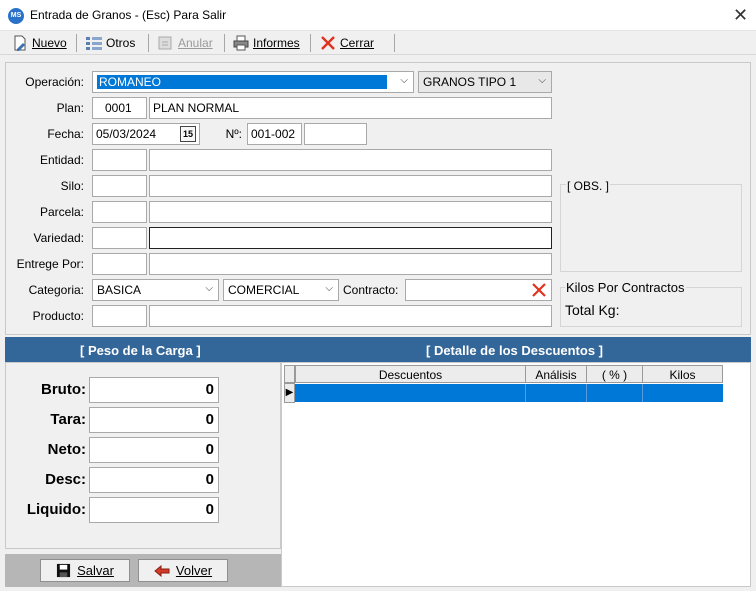 The width and height of the screenshot is (756, 591). Describe the element at coordinates (350, 212) in the screenshot. I see `parcela-name-field` at that location.